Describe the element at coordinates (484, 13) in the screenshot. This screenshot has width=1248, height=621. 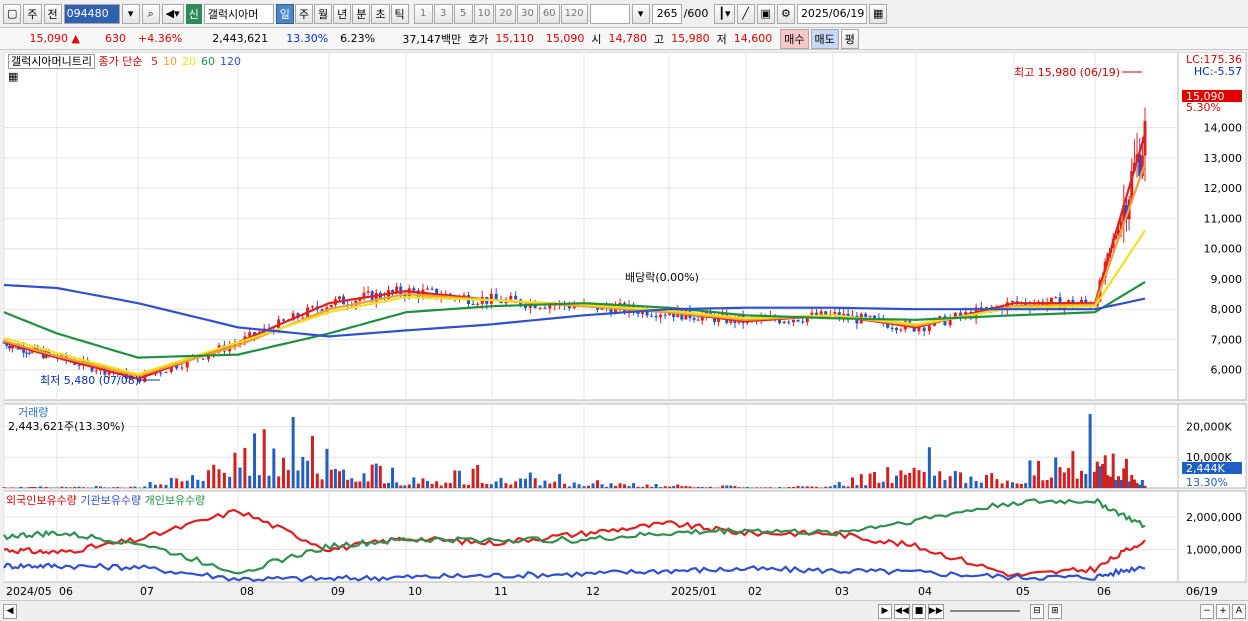
I see `interval-10: 10` at that location.